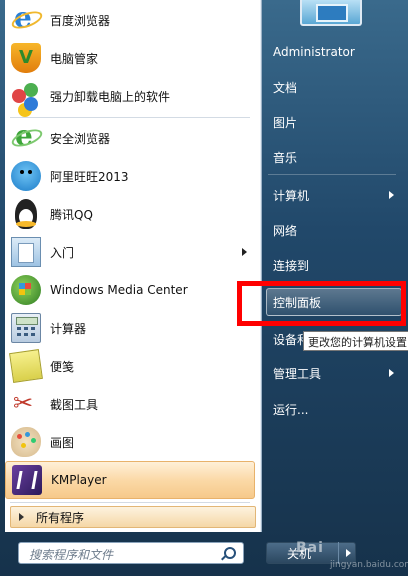 This screenshot has height=576, width=408. I want to click on kmplayer-icon, so click(27, 480).